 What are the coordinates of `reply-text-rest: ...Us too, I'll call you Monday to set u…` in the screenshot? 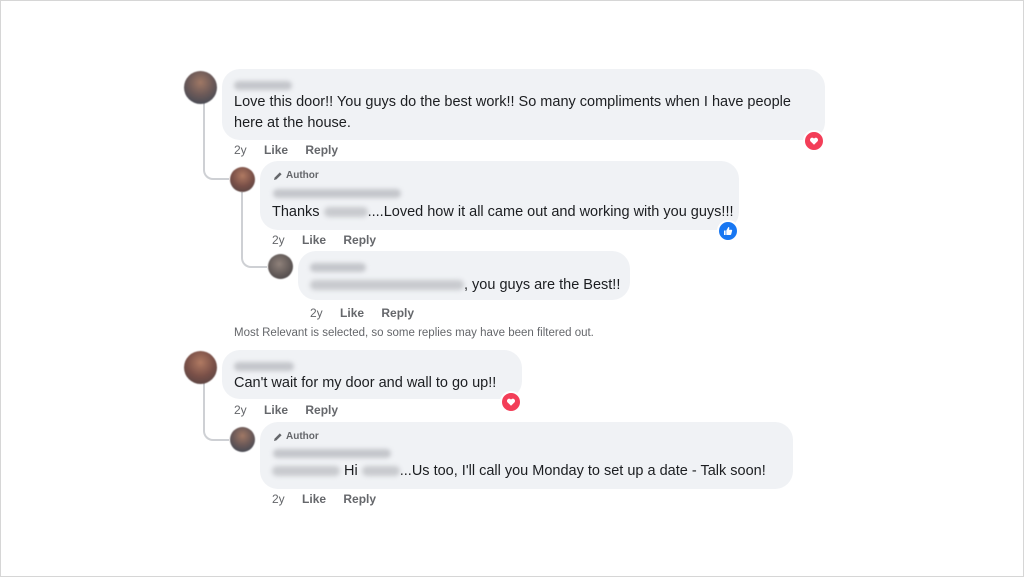 It's located at (582, 471).